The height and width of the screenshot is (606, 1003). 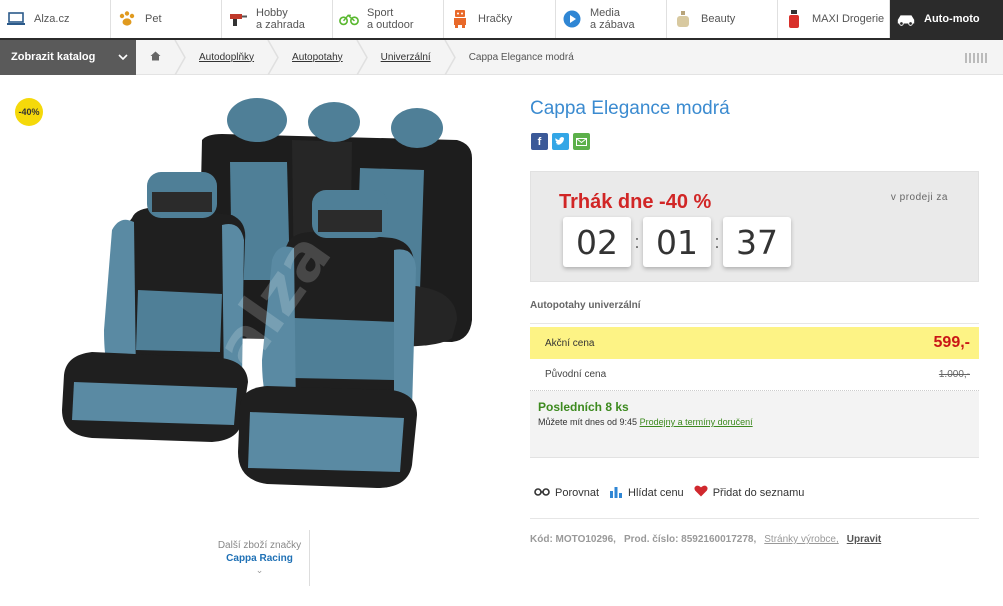 I want to click on nav-item-label: Sport a outdoor, so click(x=390, y=19).